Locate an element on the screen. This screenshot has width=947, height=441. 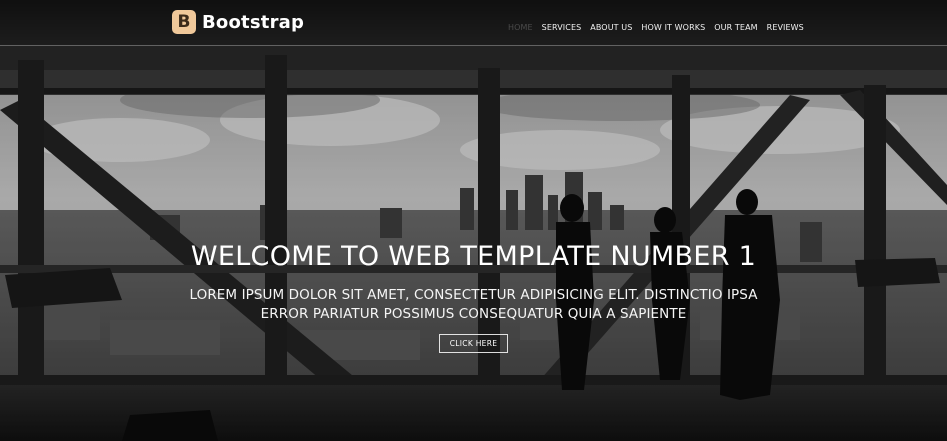
nav-item-home: HOME is located at coordinates (520, 26).